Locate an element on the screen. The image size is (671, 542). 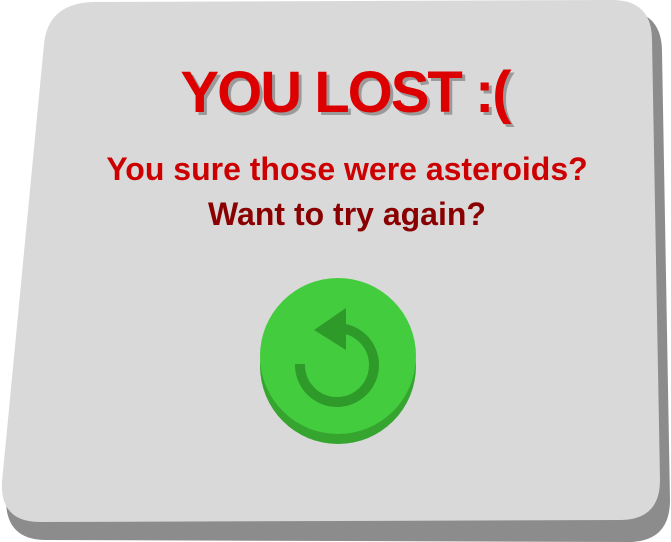
retry-button-face is located at coordinates (338, 356).